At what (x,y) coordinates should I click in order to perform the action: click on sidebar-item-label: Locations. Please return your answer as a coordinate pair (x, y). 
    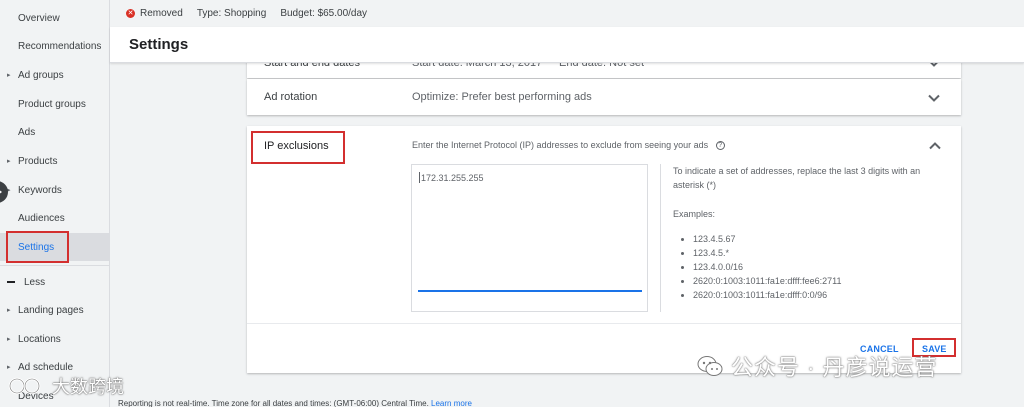
    Looking at the image, I should click on (39, 339).